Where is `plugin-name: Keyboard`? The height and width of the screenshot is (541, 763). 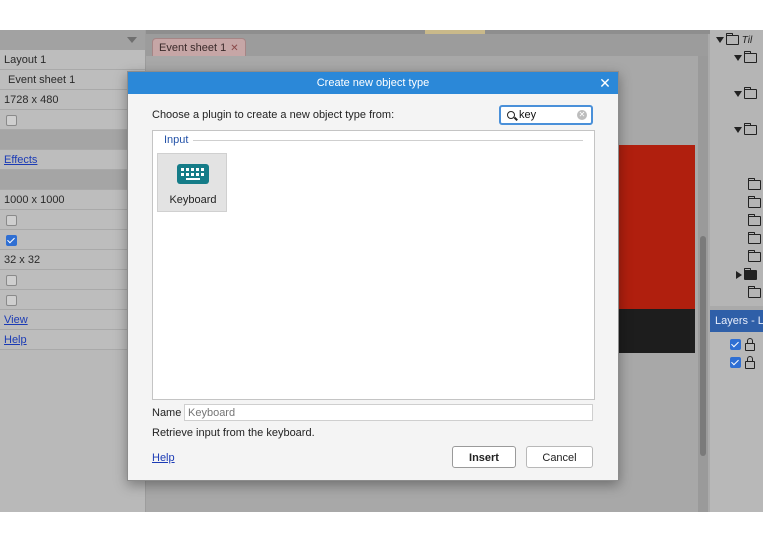 plugin-name: Keyboard is located at coordinates (193, 200).